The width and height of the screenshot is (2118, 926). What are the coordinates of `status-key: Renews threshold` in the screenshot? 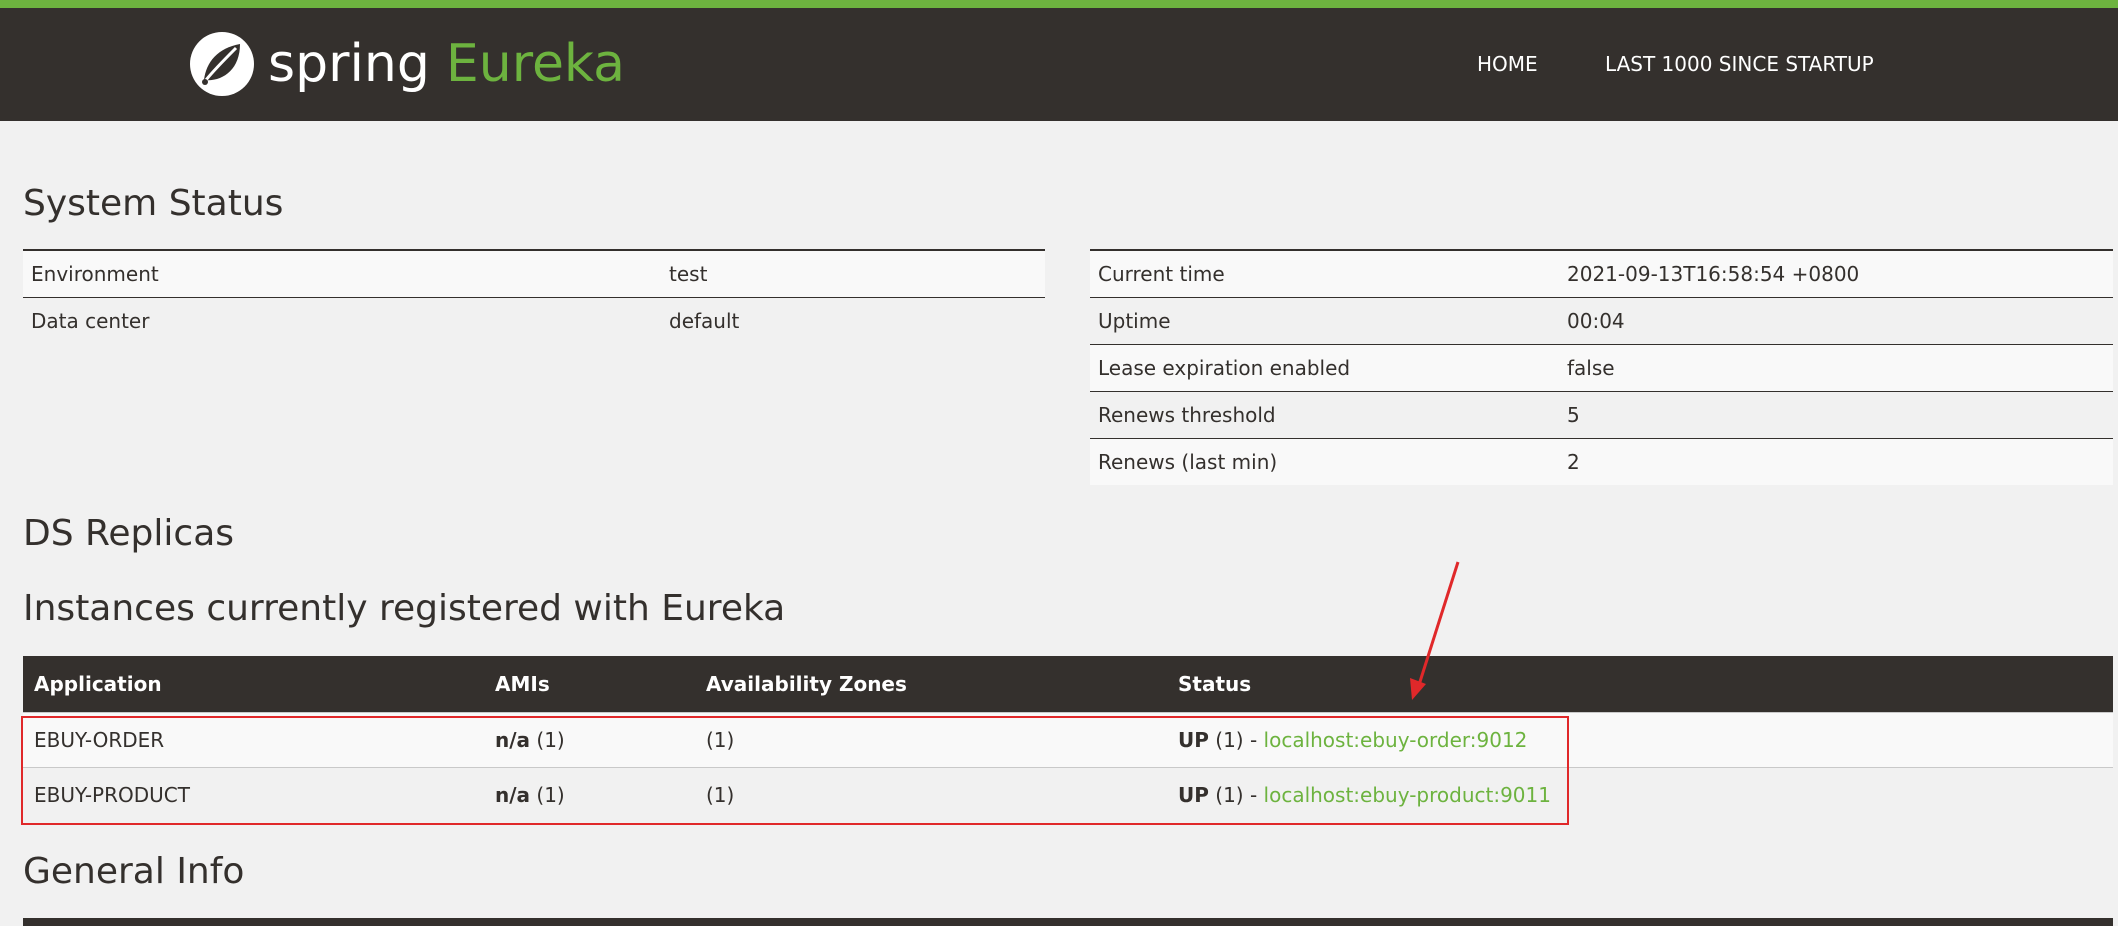 It's located at (1324, 415).